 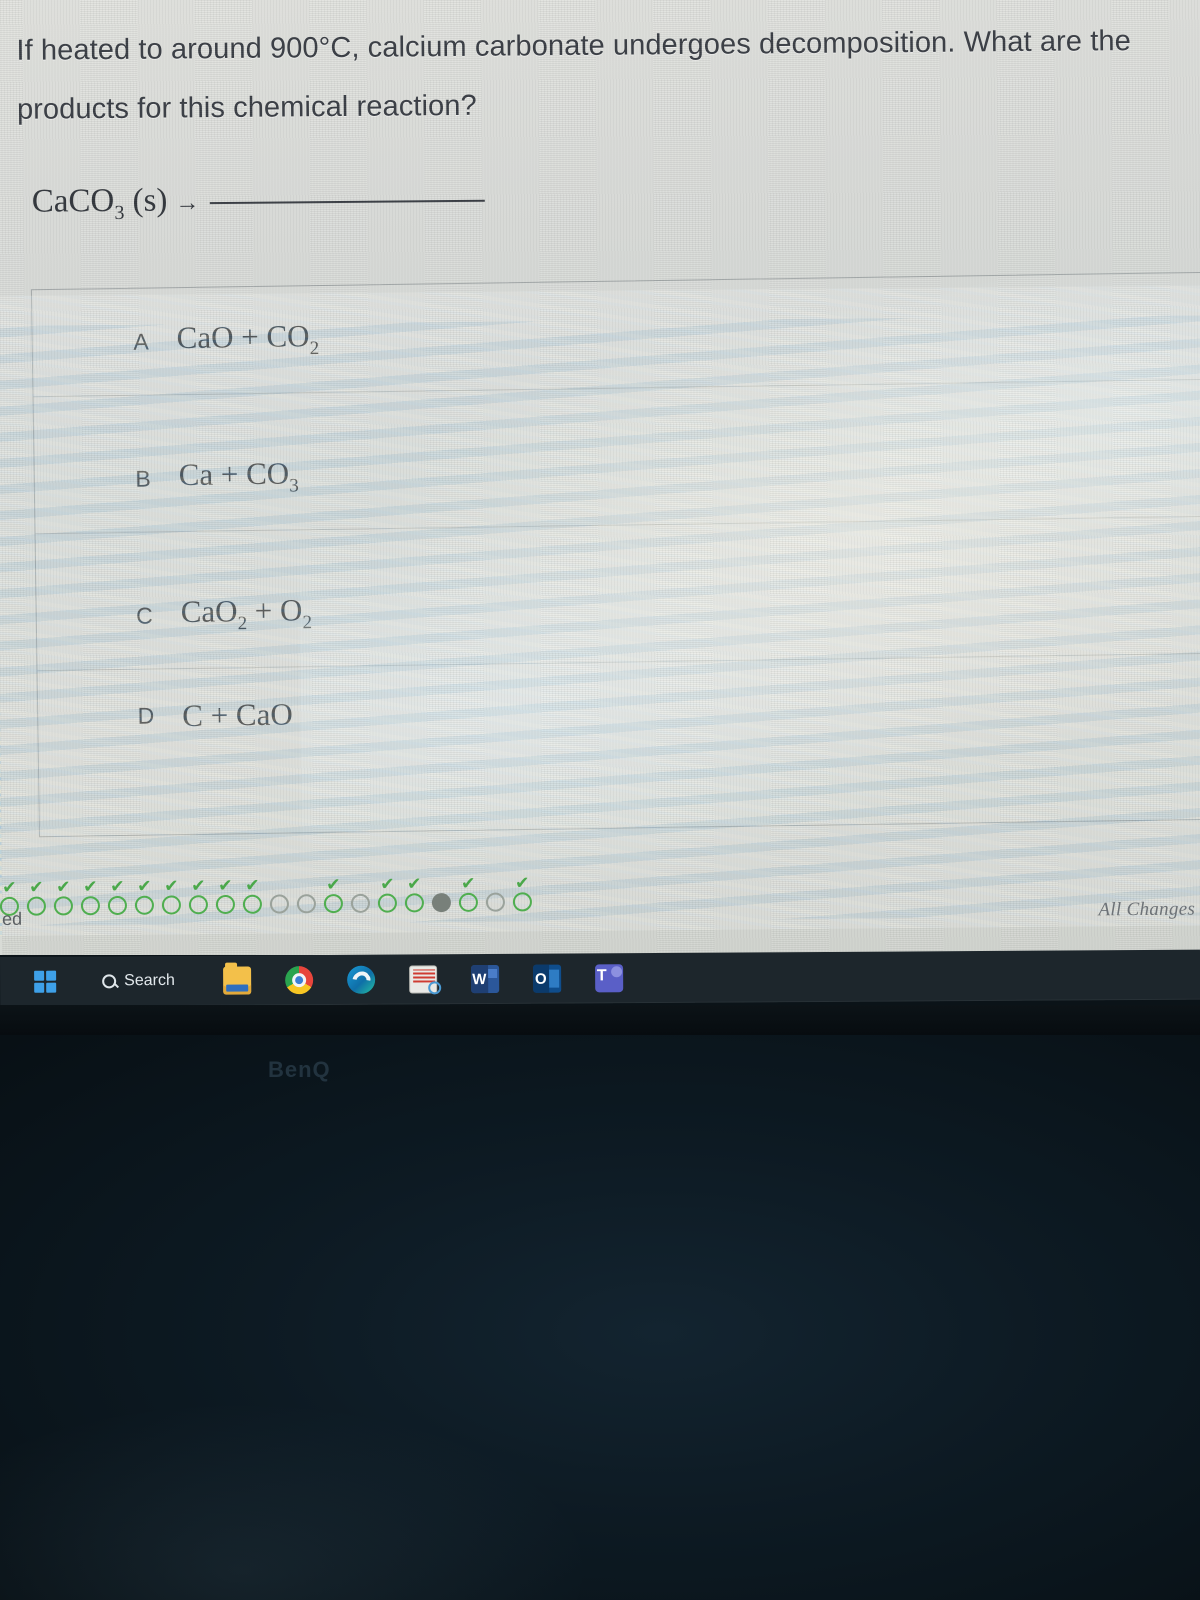 What do you see at coordinates (143, 478) in the screenshot?
I see `option-b-letter: B` at bounding box center [143, 478].